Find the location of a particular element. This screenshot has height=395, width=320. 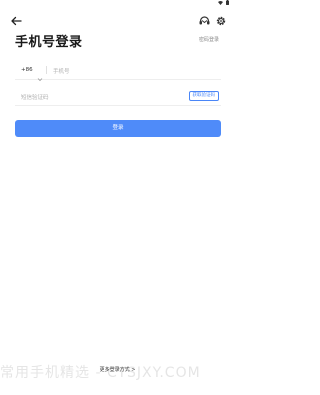

chevron-down-icon is located at coordinates (40, 74).